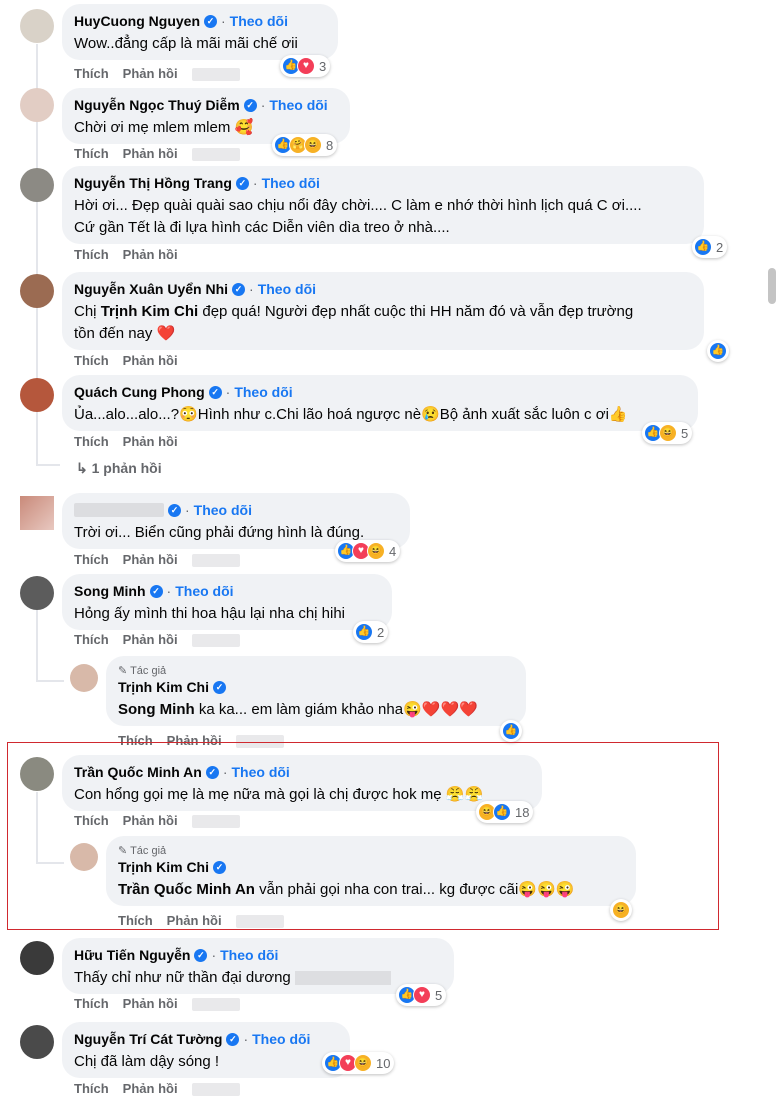  What do you see at coordinates (156, 709) in the screenshot?
I see `mention-link: Song Minh` at bounding box center [156, 709].